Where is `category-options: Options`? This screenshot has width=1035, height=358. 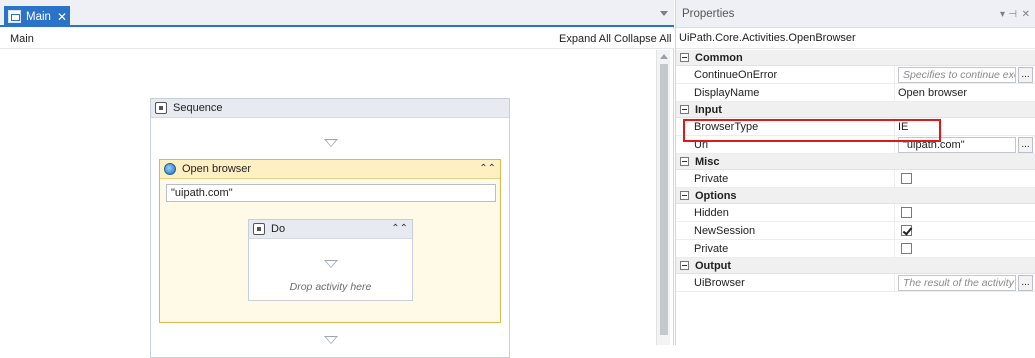 category-options: Options is located at coordinates (855, 196).